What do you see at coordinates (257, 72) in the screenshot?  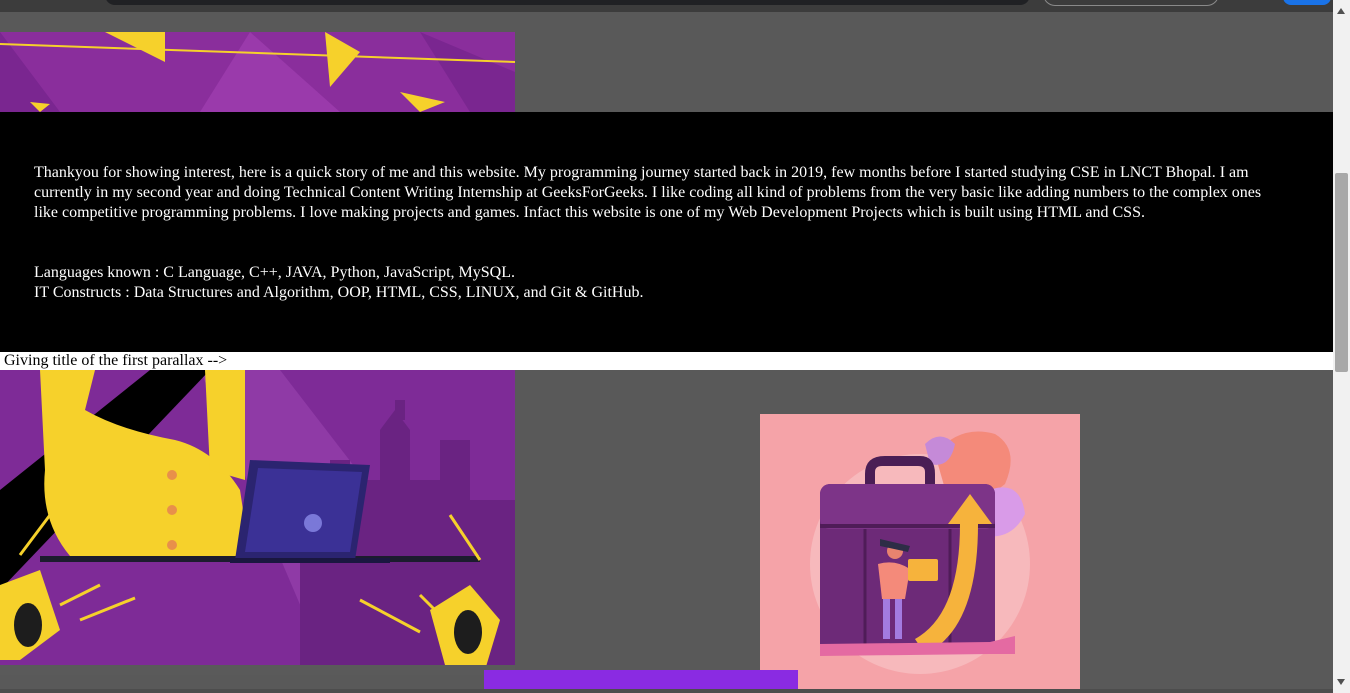 I see `party-illustration-top` at bounding box center [257, 72].